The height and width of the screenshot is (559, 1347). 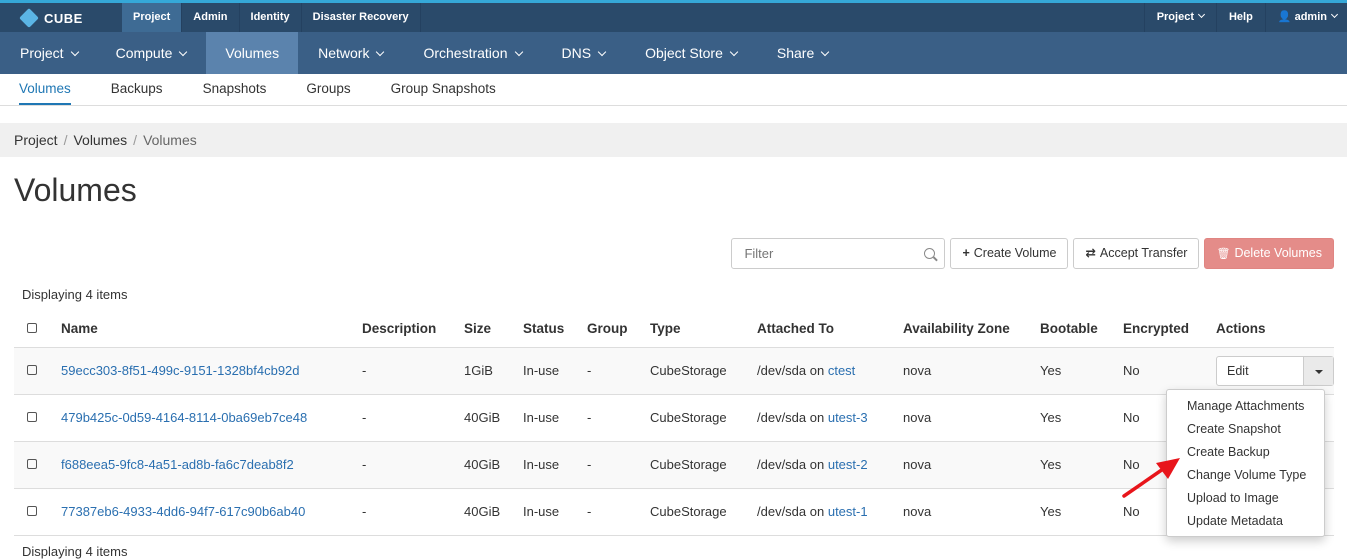 I want to click on menu-item-update-metadata: Update Metadata, so click(x=1245, y=521).